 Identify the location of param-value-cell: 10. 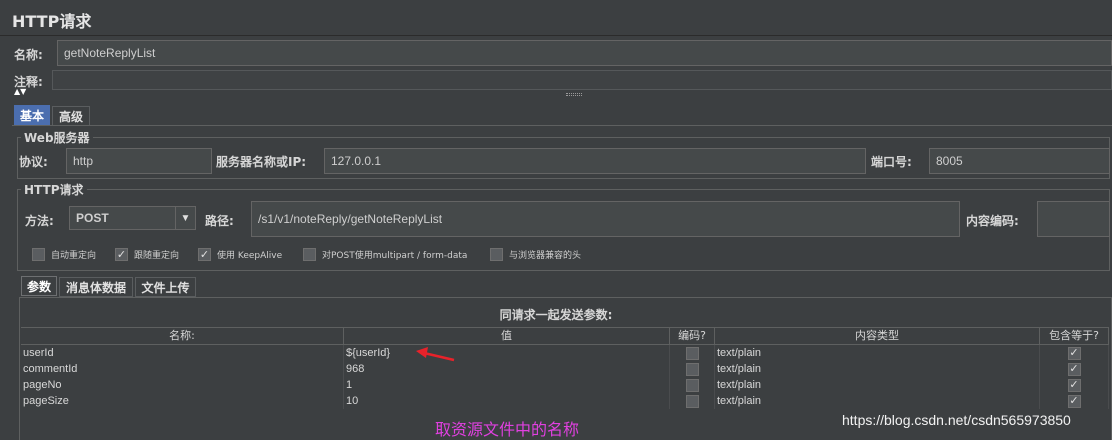
(507, 401).